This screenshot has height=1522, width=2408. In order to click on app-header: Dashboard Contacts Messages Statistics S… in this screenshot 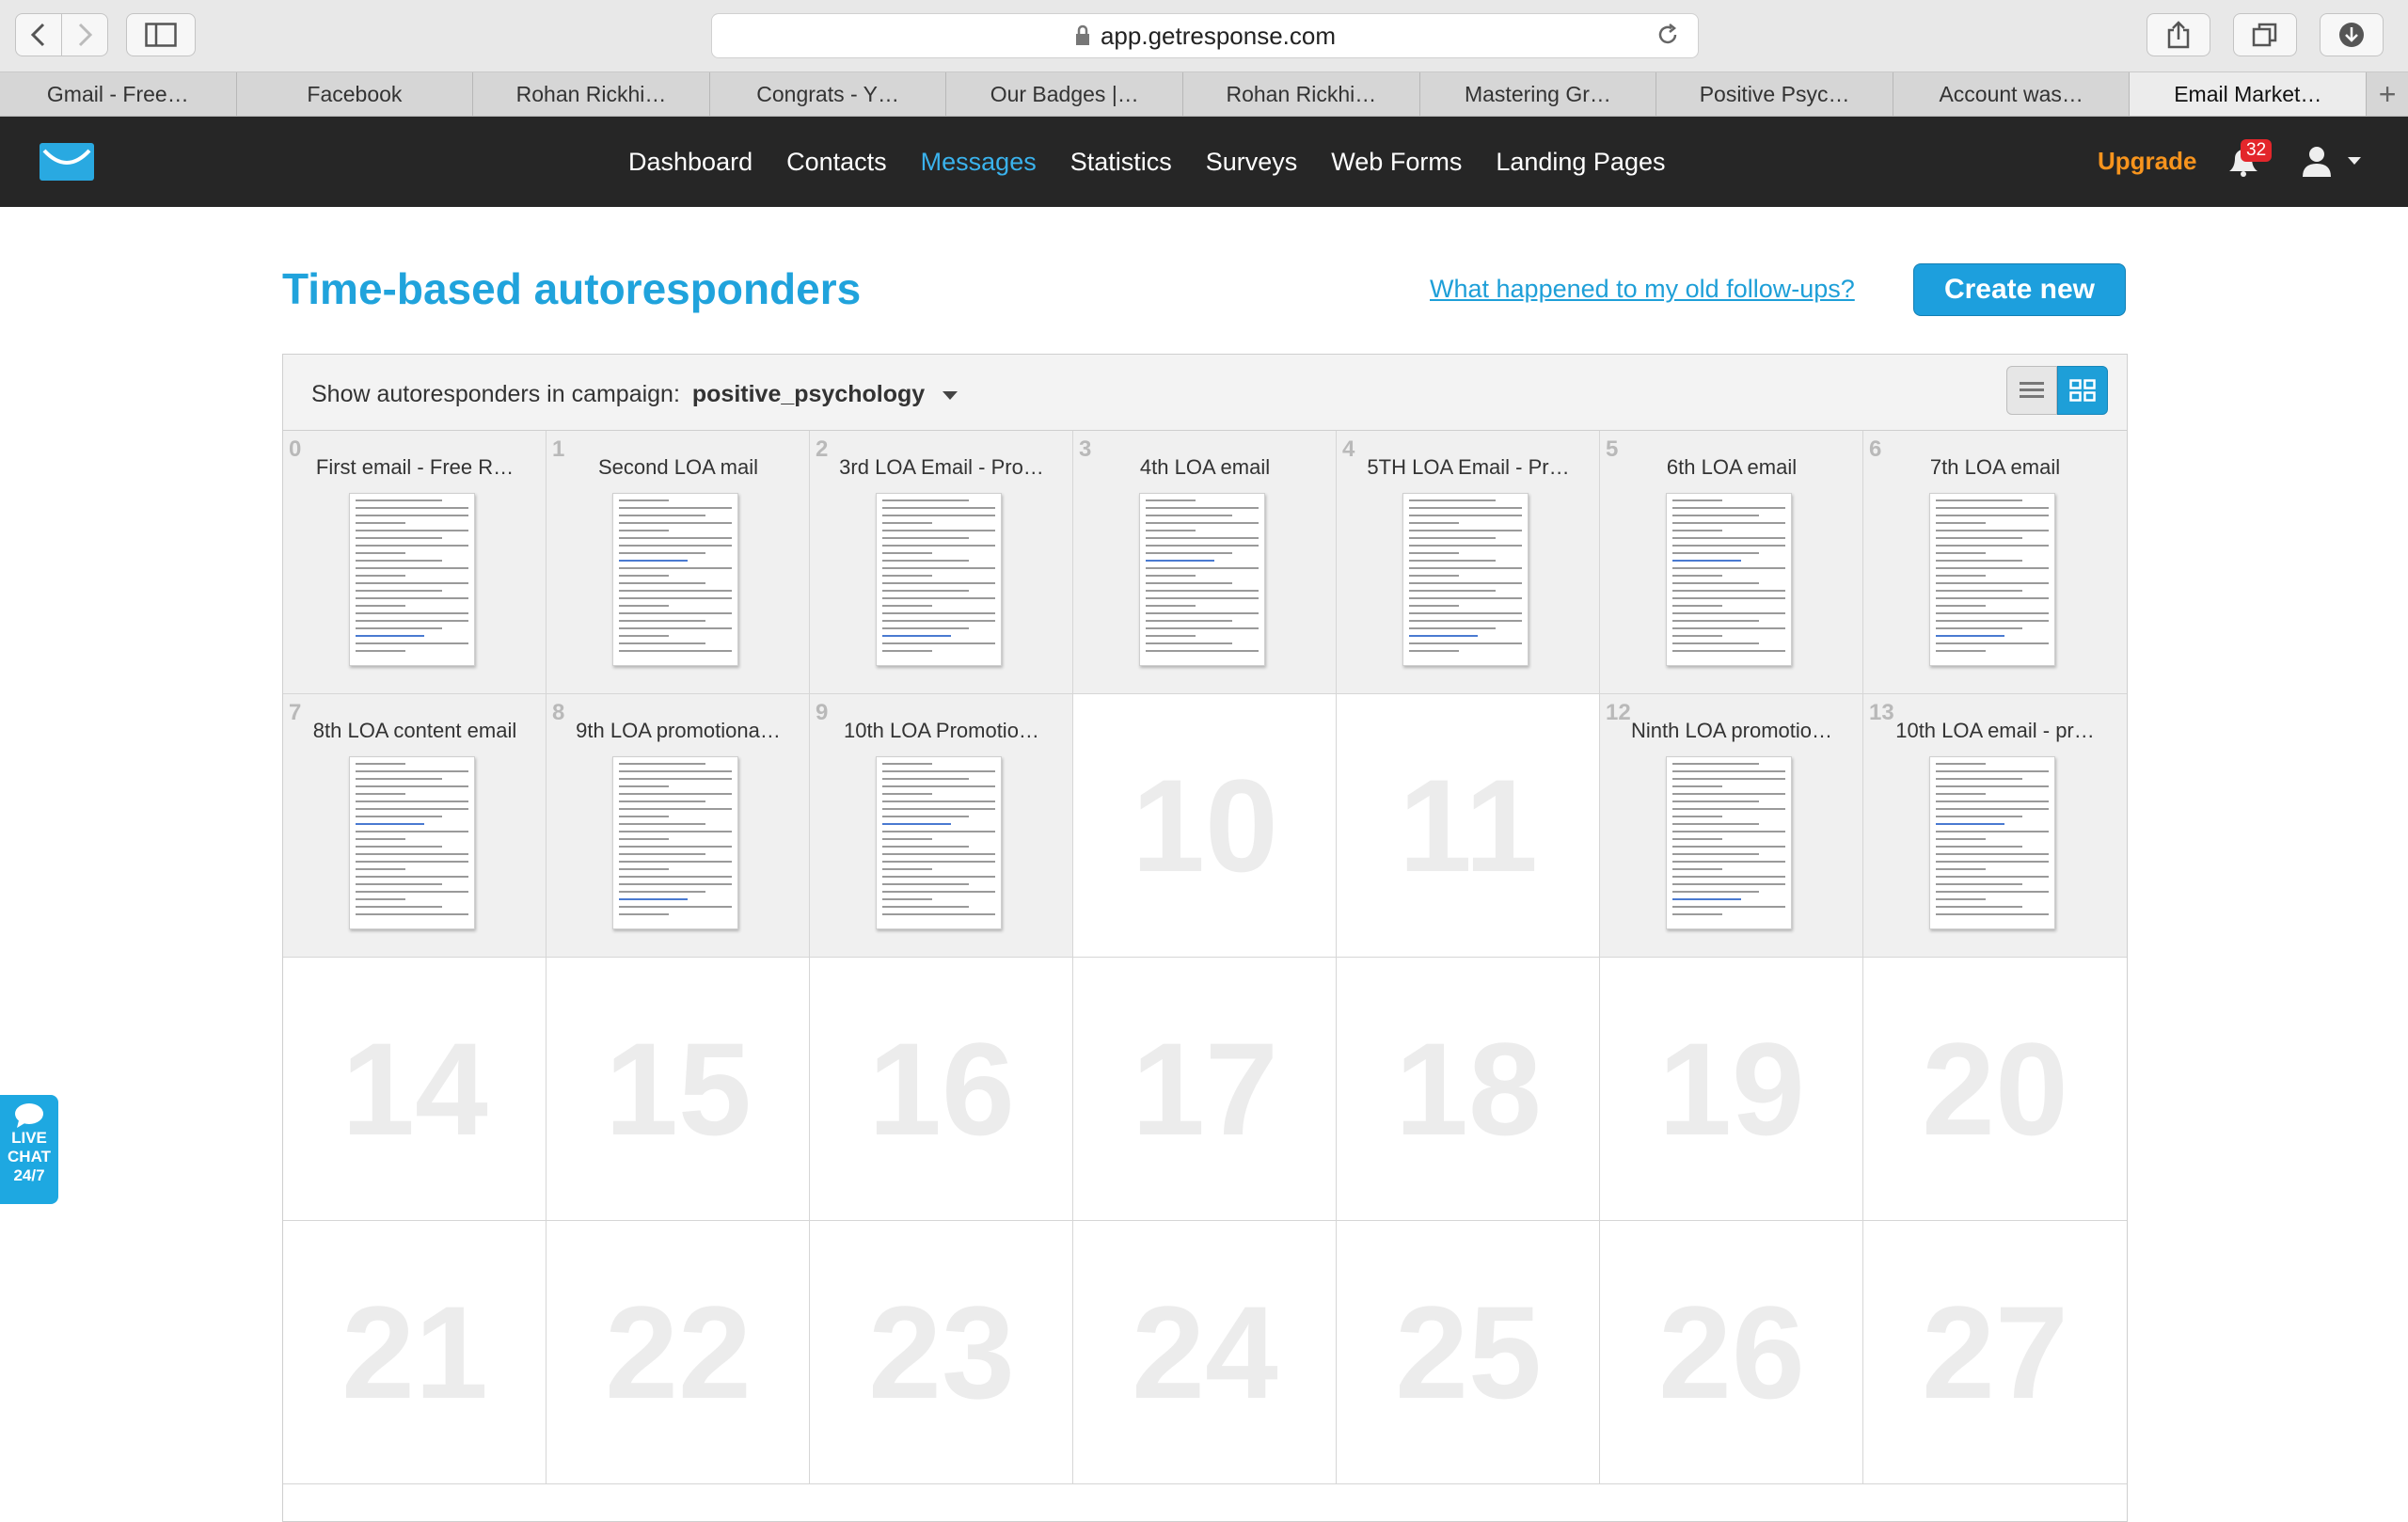, I will do `click(1204, 162)`.